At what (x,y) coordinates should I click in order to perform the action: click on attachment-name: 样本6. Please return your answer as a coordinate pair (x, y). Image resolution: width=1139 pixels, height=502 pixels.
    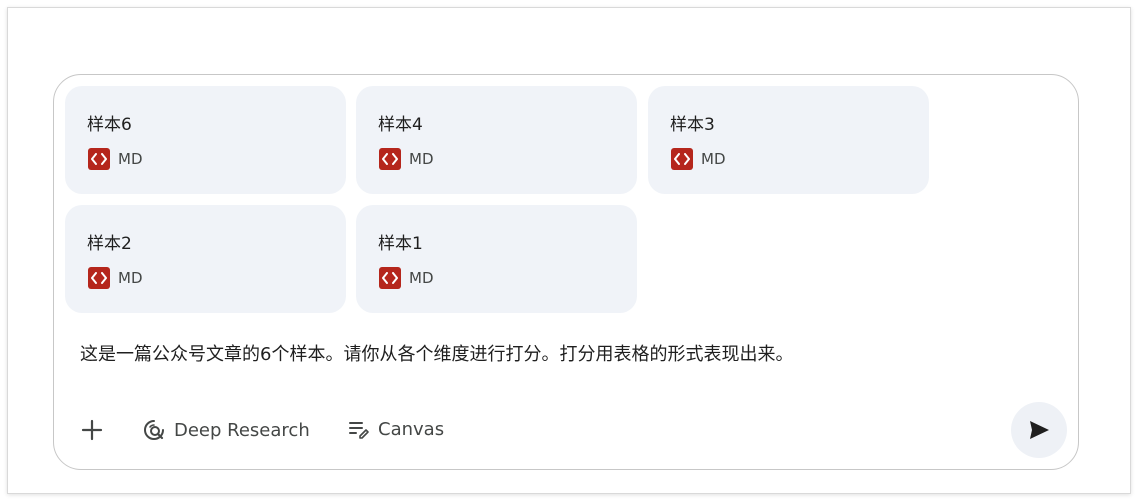
    Looking at the image, I should click on (109, 125).